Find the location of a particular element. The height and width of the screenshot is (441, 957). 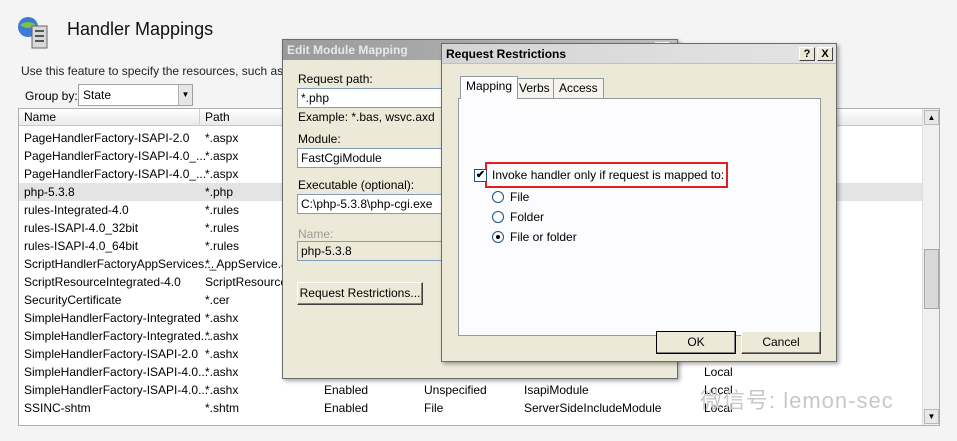

path-cell: ScriptResource. is located at coordinates (248, 282).